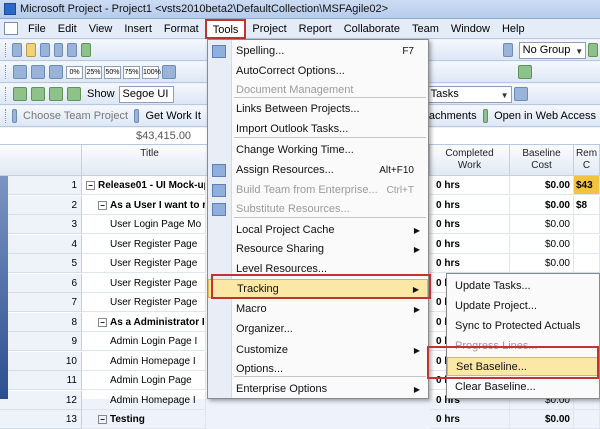  What do you see at coordinates (542, 160) in the screenshot?
I see `baseline-cost-column-header: Baseline Cost` at bounding box center [542, 160].